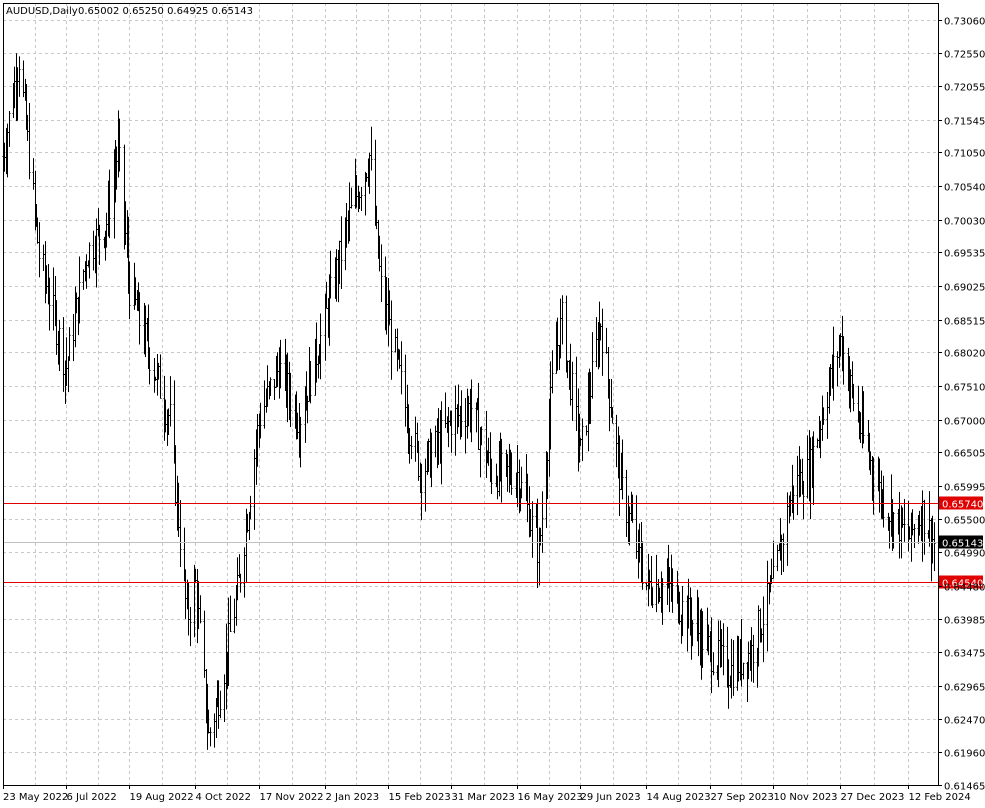  Describe the element at coordinates (964, 488) in the screenshot. I see `y-tick-label: 0.65995` at that location.